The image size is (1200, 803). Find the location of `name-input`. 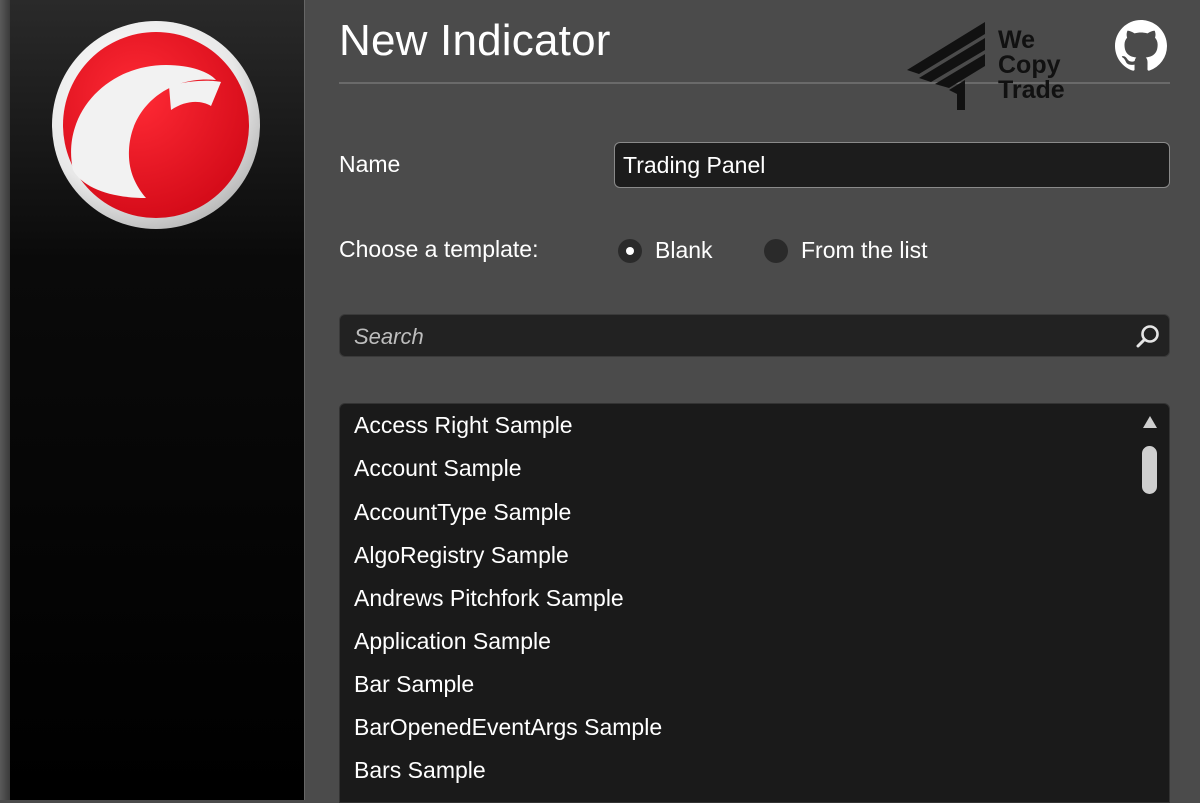

name-input is located at coordinates (892, 165).